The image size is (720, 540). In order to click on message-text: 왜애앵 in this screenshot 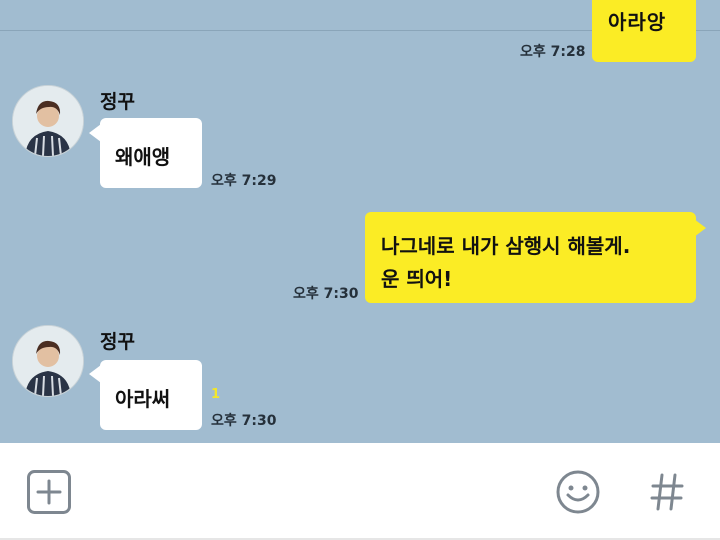, I will do `click(143, 157)`.